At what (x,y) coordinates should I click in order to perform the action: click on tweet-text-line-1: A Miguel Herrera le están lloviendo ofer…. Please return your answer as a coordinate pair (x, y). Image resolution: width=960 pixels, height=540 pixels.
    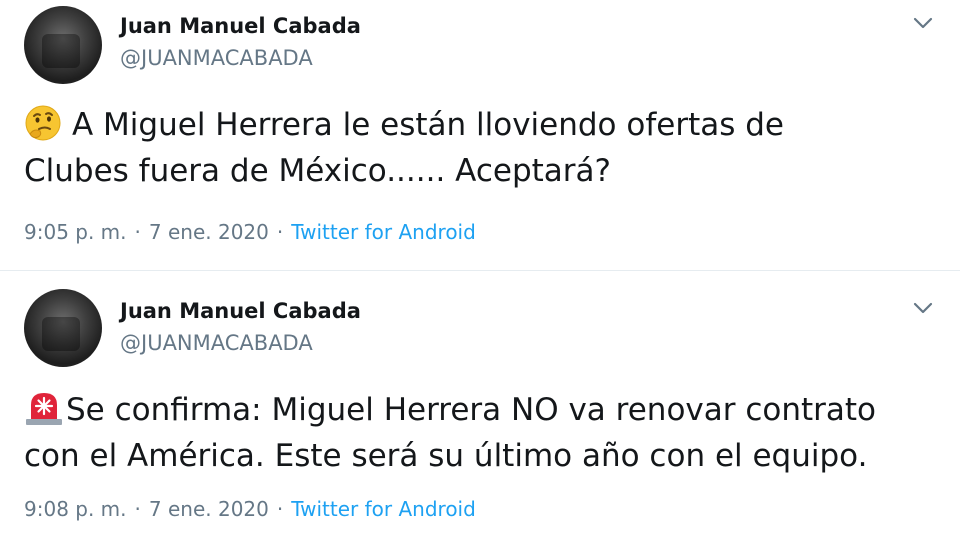
    Looking at the image, I should click on (428, 125).